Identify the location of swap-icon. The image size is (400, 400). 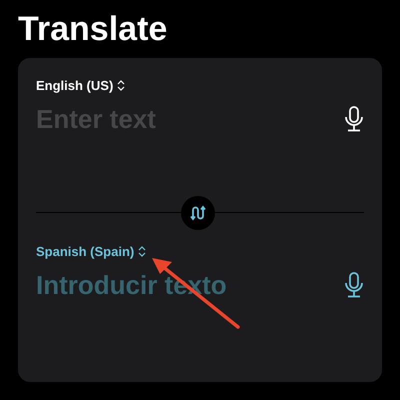
(198, 213).